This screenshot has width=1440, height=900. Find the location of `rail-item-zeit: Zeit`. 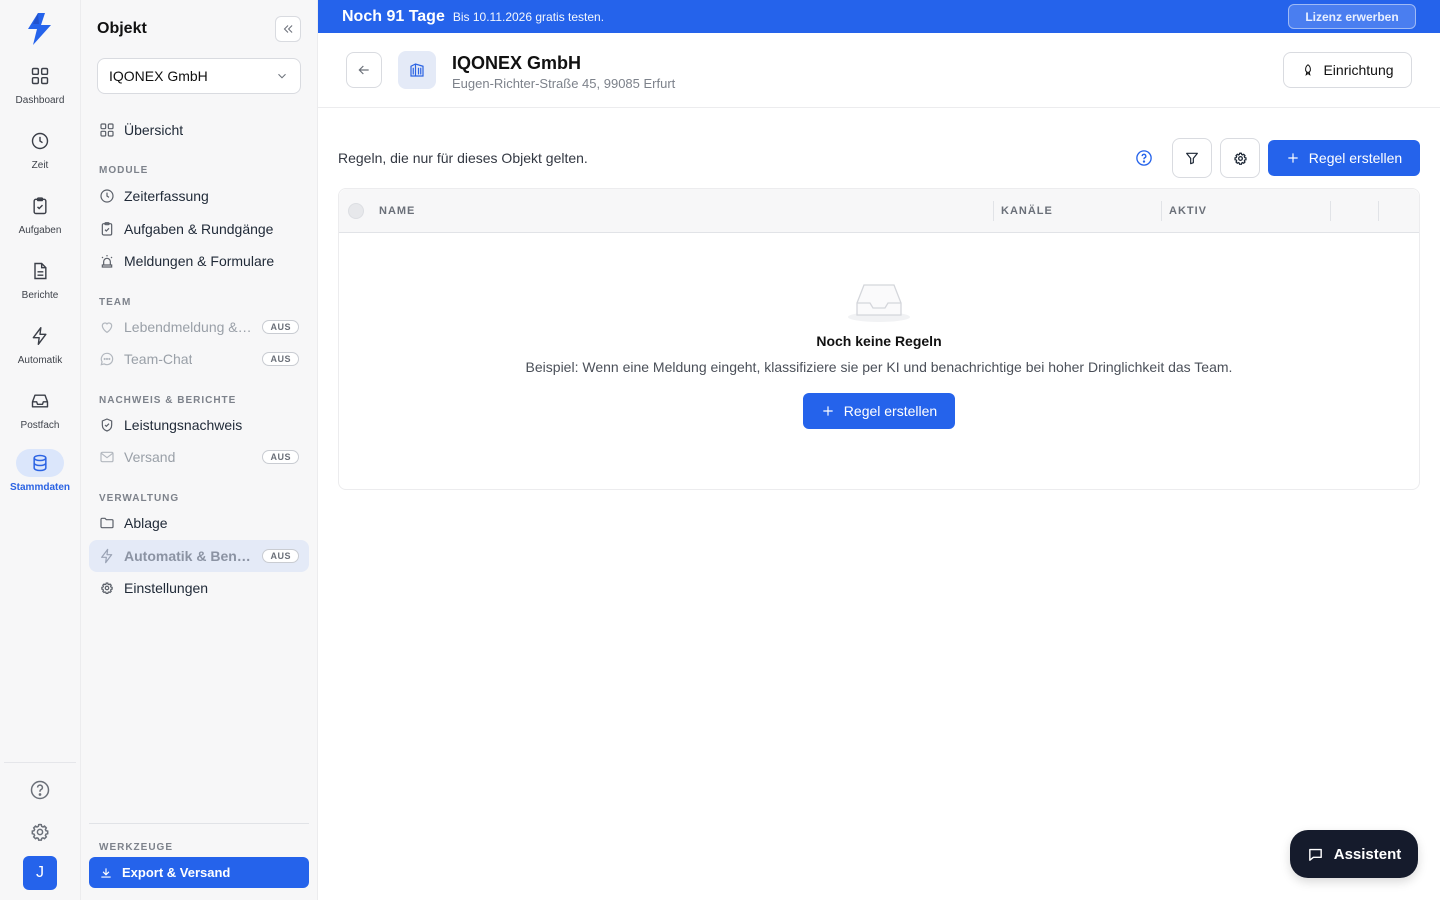

rail-item-zeit: Zeit is located at coordinates (40, 155).